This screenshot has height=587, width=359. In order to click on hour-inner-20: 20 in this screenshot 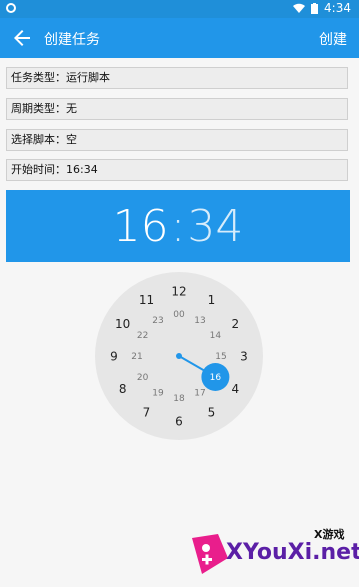, I will do `click(143, 378)`.